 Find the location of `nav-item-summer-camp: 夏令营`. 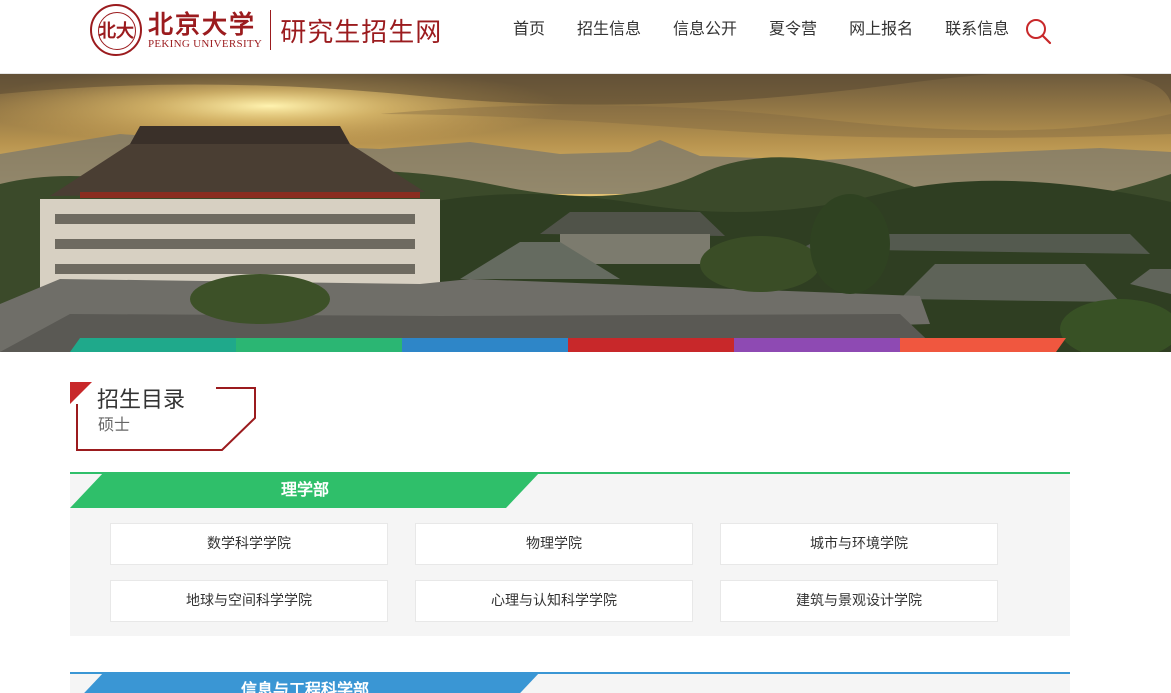

nav-item-summer-camp: 夏令营 is located at coordinates (793, 29).